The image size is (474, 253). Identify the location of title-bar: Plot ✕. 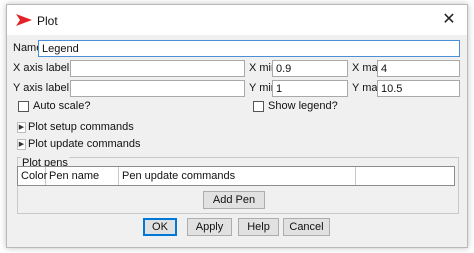
(237, 20).